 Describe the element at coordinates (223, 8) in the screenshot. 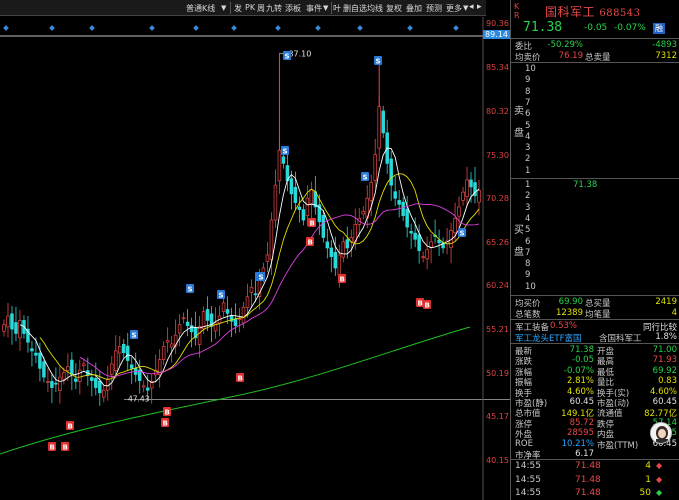

I see `kline-type-dropdown-icon: ▼` at that location.